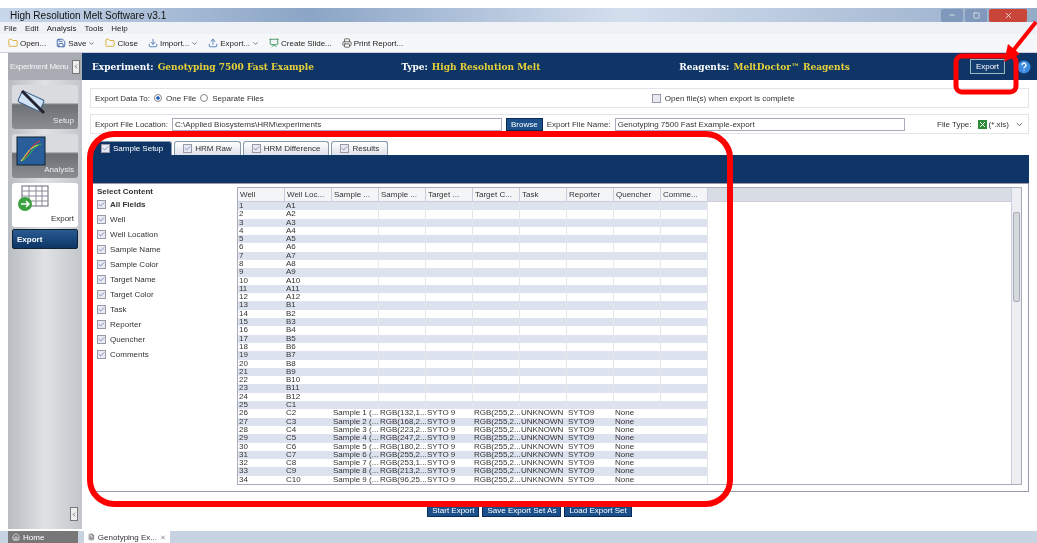 The width and height of the screenshot is (1037, 543). What do you see at coordinates (360, 148) in the screenshot?
I see `tab: Results` at bounding box center [360, 148].